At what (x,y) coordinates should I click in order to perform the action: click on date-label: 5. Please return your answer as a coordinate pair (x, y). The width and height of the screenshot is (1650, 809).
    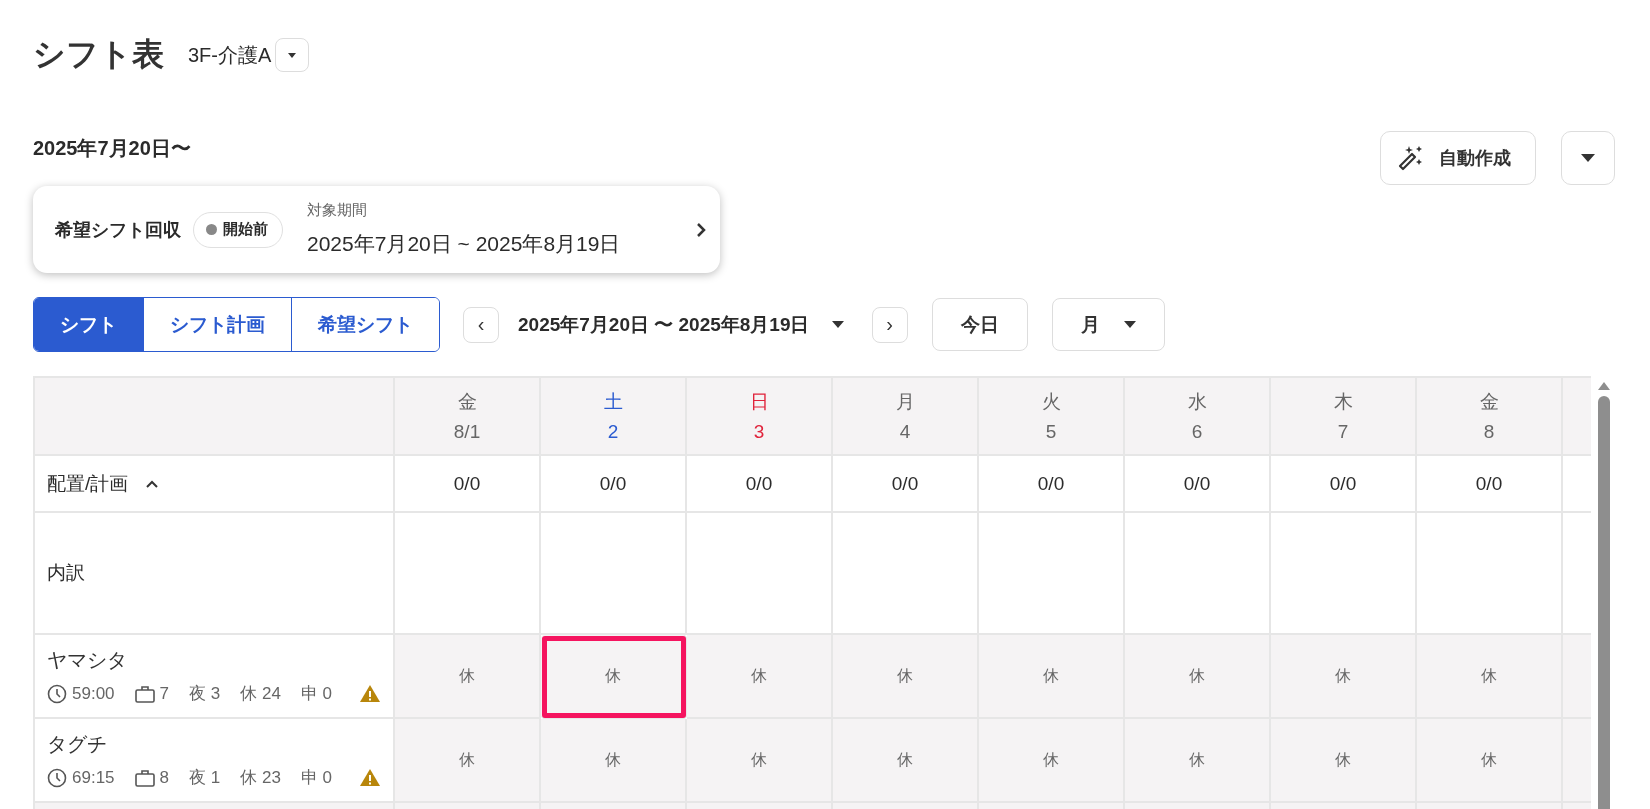
    Looking at the image, I should click on (1051, 432).